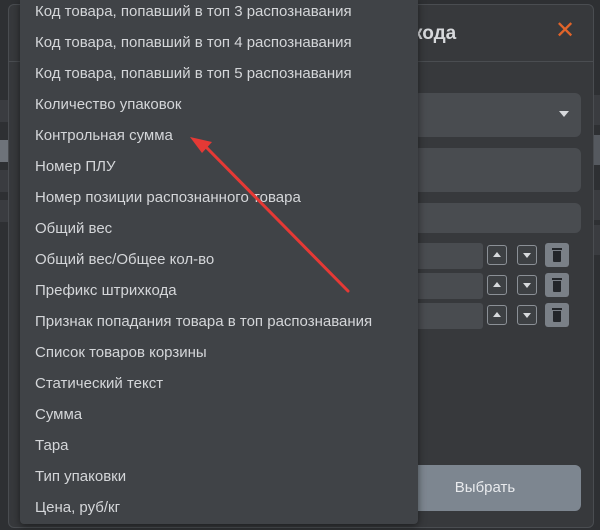 The width and height of the screenshot is (600, 530). What do you see at coordinates (497, 218) in the screenshot?
I see `secondary-input` at bounding box center [497, 218].